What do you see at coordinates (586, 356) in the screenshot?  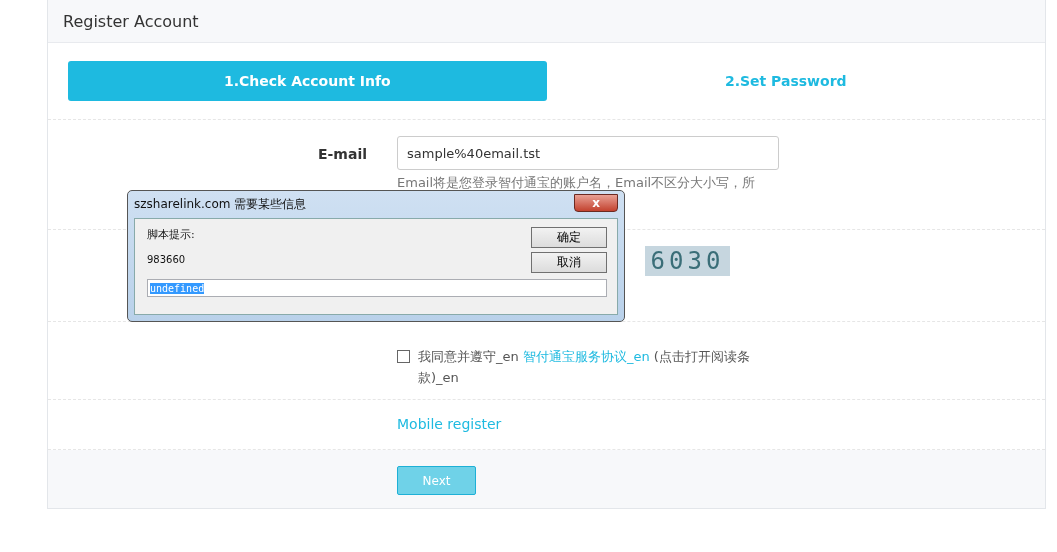 I see `service-agreement-link: 智付通宝服务协议_en` at bounding box center [586, 356].